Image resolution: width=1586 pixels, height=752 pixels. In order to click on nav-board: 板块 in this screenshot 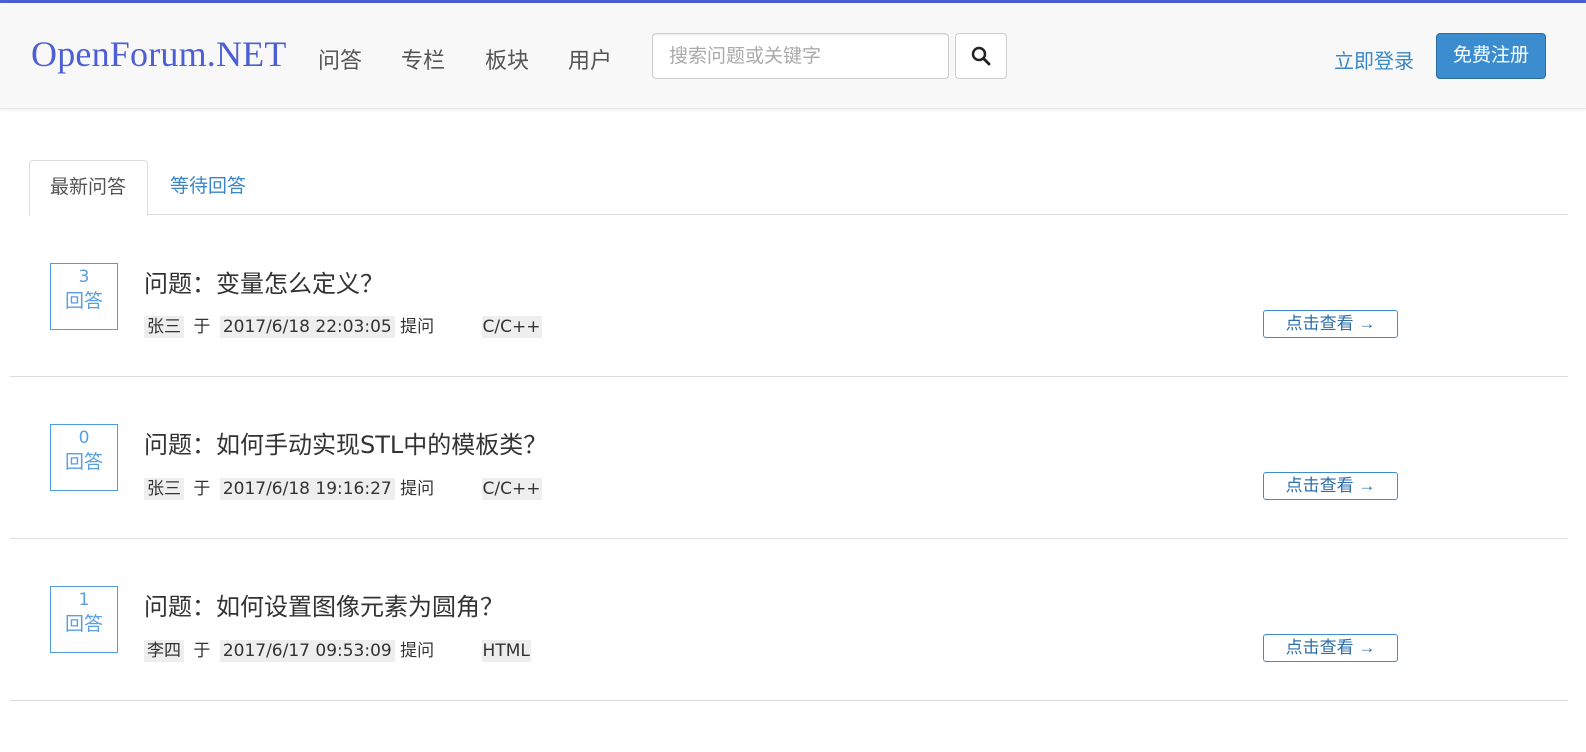, I will do `click(507, 59)`.